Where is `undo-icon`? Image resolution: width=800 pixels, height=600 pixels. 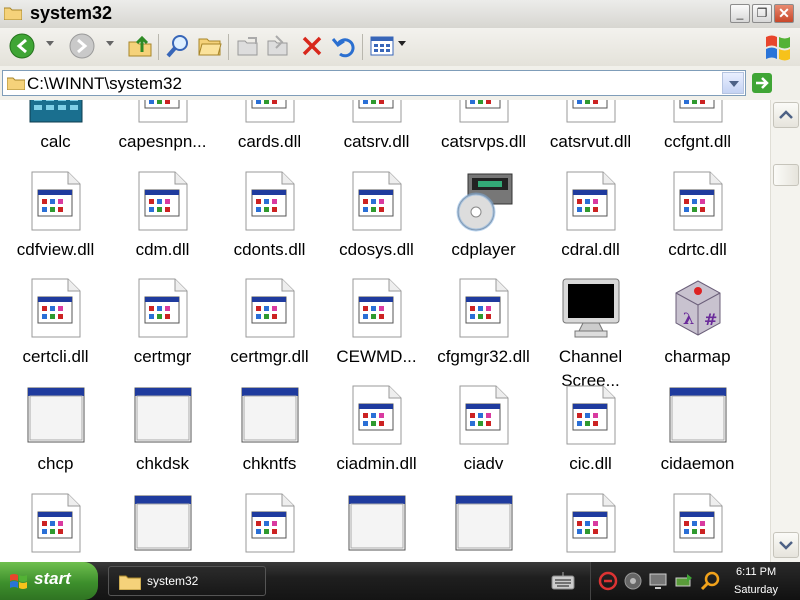 undo-icon is located at coordinates (344, 46).